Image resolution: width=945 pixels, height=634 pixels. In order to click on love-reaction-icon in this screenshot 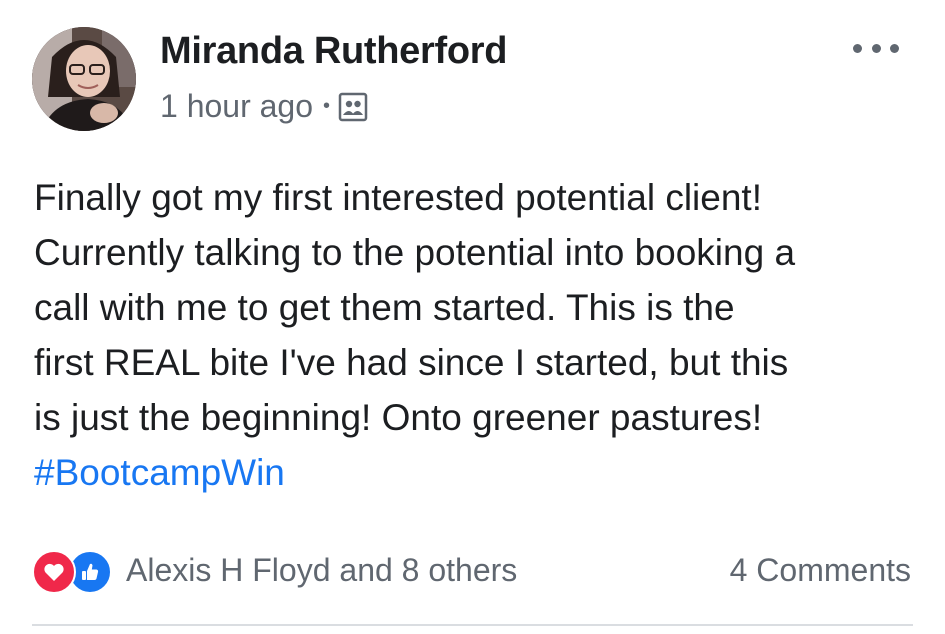, I will do `click(54, 572)`.